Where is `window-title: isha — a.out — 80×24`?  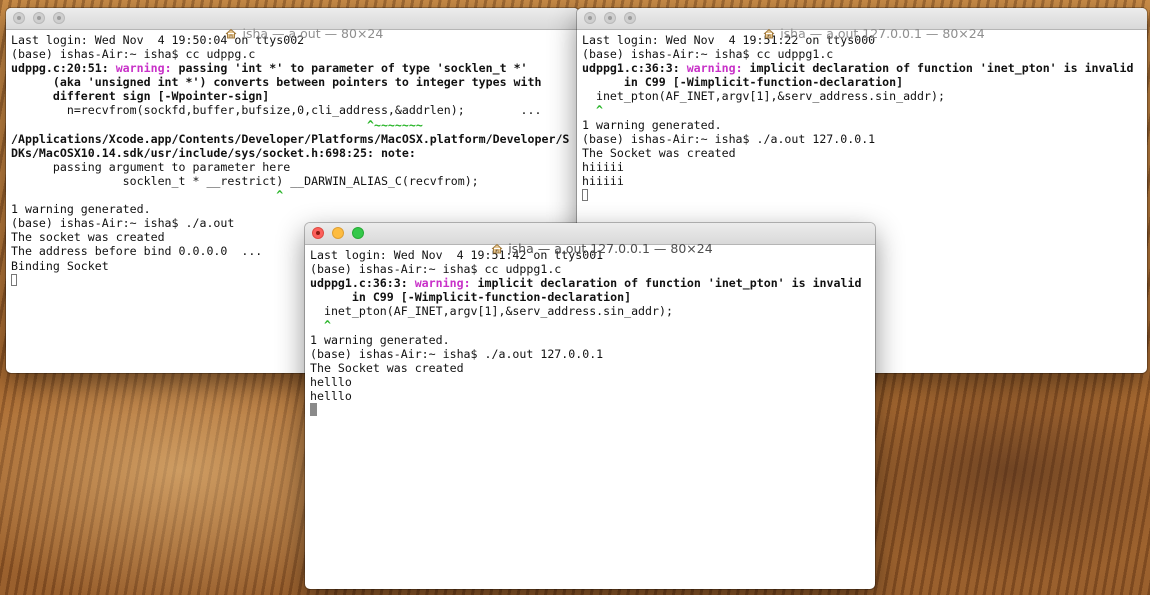 window-title: isha — a.out — 80×24 is located at coordinates (292, 33).